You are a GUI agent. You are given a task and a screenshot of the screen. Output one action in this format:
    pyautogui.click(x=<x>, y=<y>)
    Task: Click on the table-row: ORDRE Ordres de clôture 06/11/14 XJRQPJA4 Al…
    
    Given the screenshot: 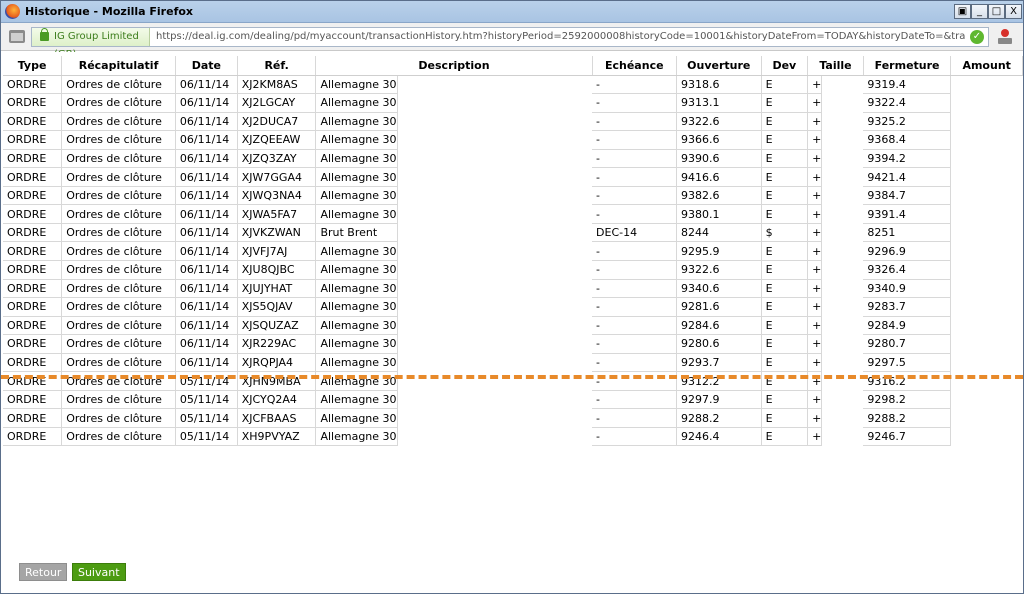 What is the action you would take?
    pyautogui.click(x=513, y=363)
    